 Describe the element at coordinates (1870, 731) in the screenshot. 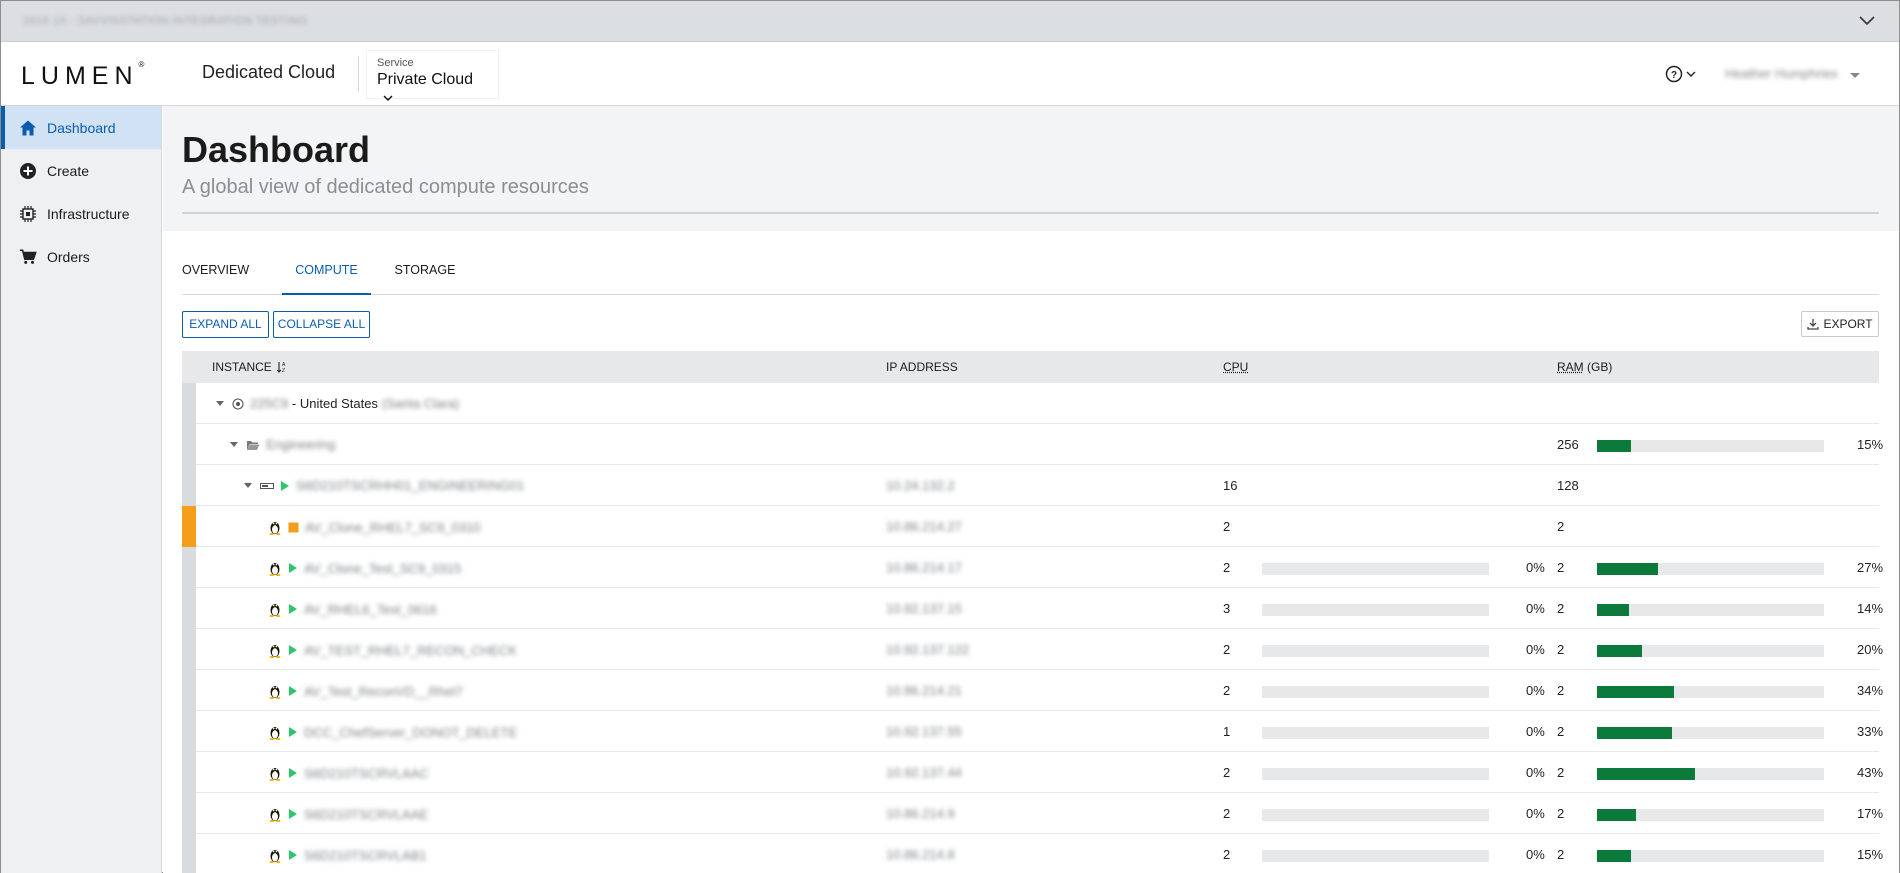

I see `ram-usage-percent: 33%` at that location.